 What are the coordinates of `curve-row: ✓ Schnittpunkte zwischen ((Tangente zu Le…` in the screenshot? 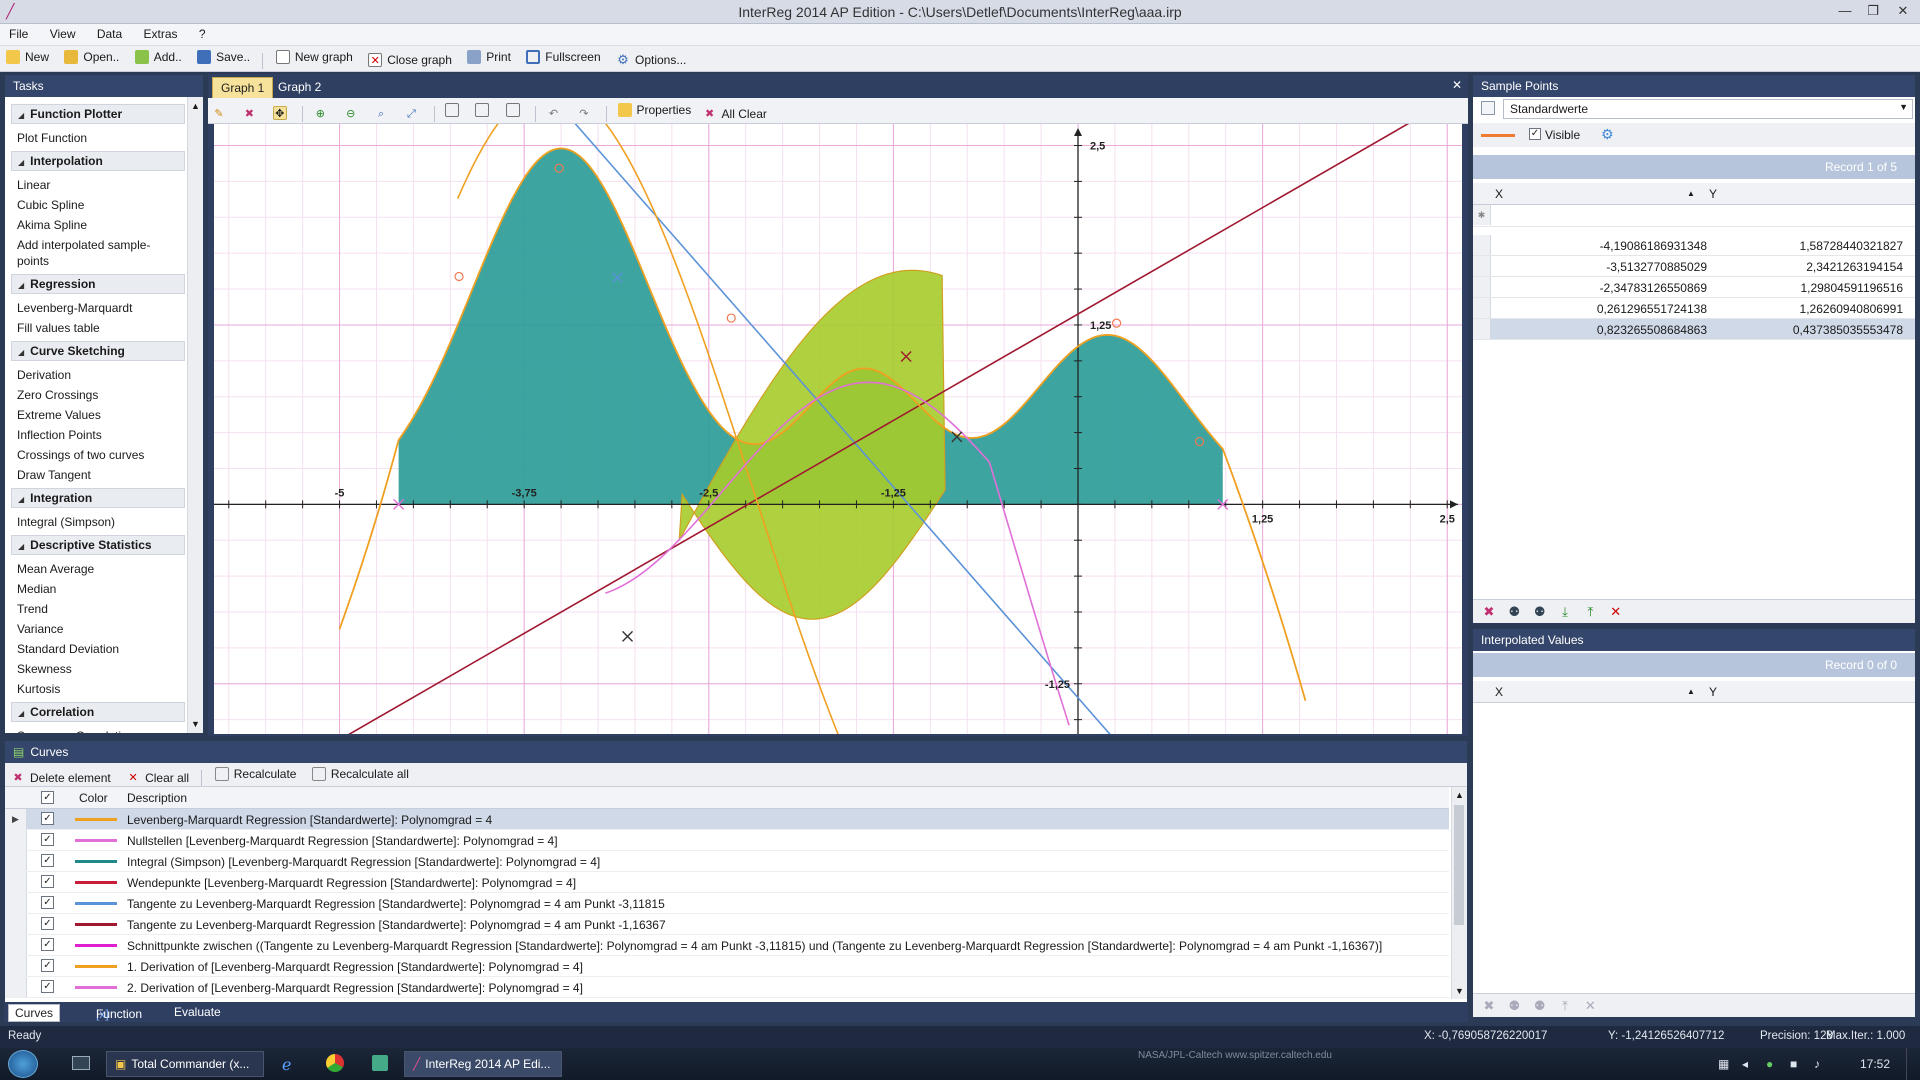 It's located at (727, 945).